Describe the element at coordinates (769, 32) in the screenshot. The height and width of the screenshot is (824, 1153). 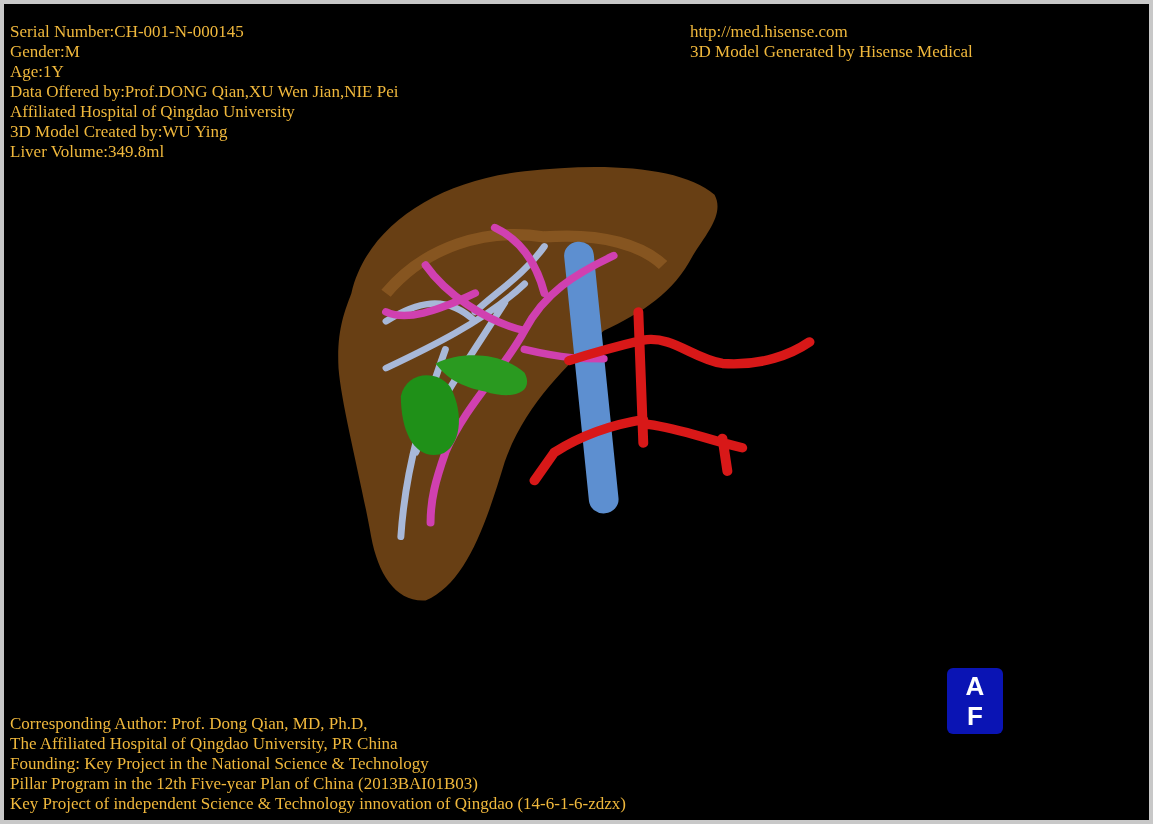
I see `credit-line: http://med.hisense.com` at that location.